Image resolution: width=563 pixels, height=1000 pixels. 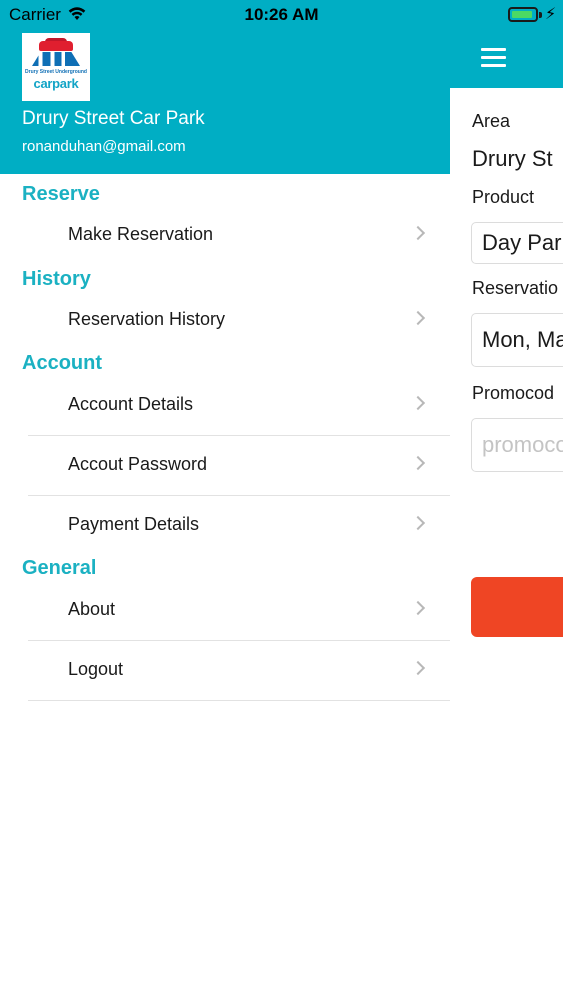 I want to click on section-reserve: Reserve, so click(x=61, y=194).